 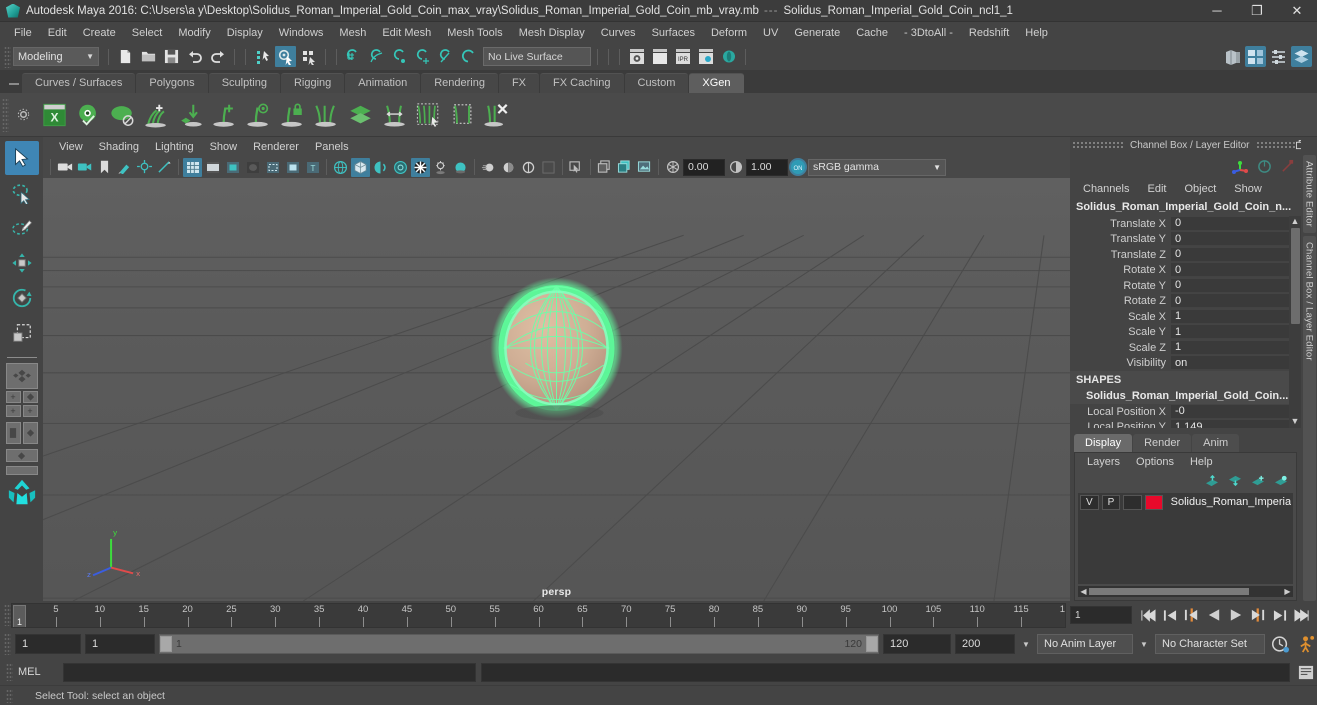 I want to click on film-gate-icon, so click(x=212, y=167).